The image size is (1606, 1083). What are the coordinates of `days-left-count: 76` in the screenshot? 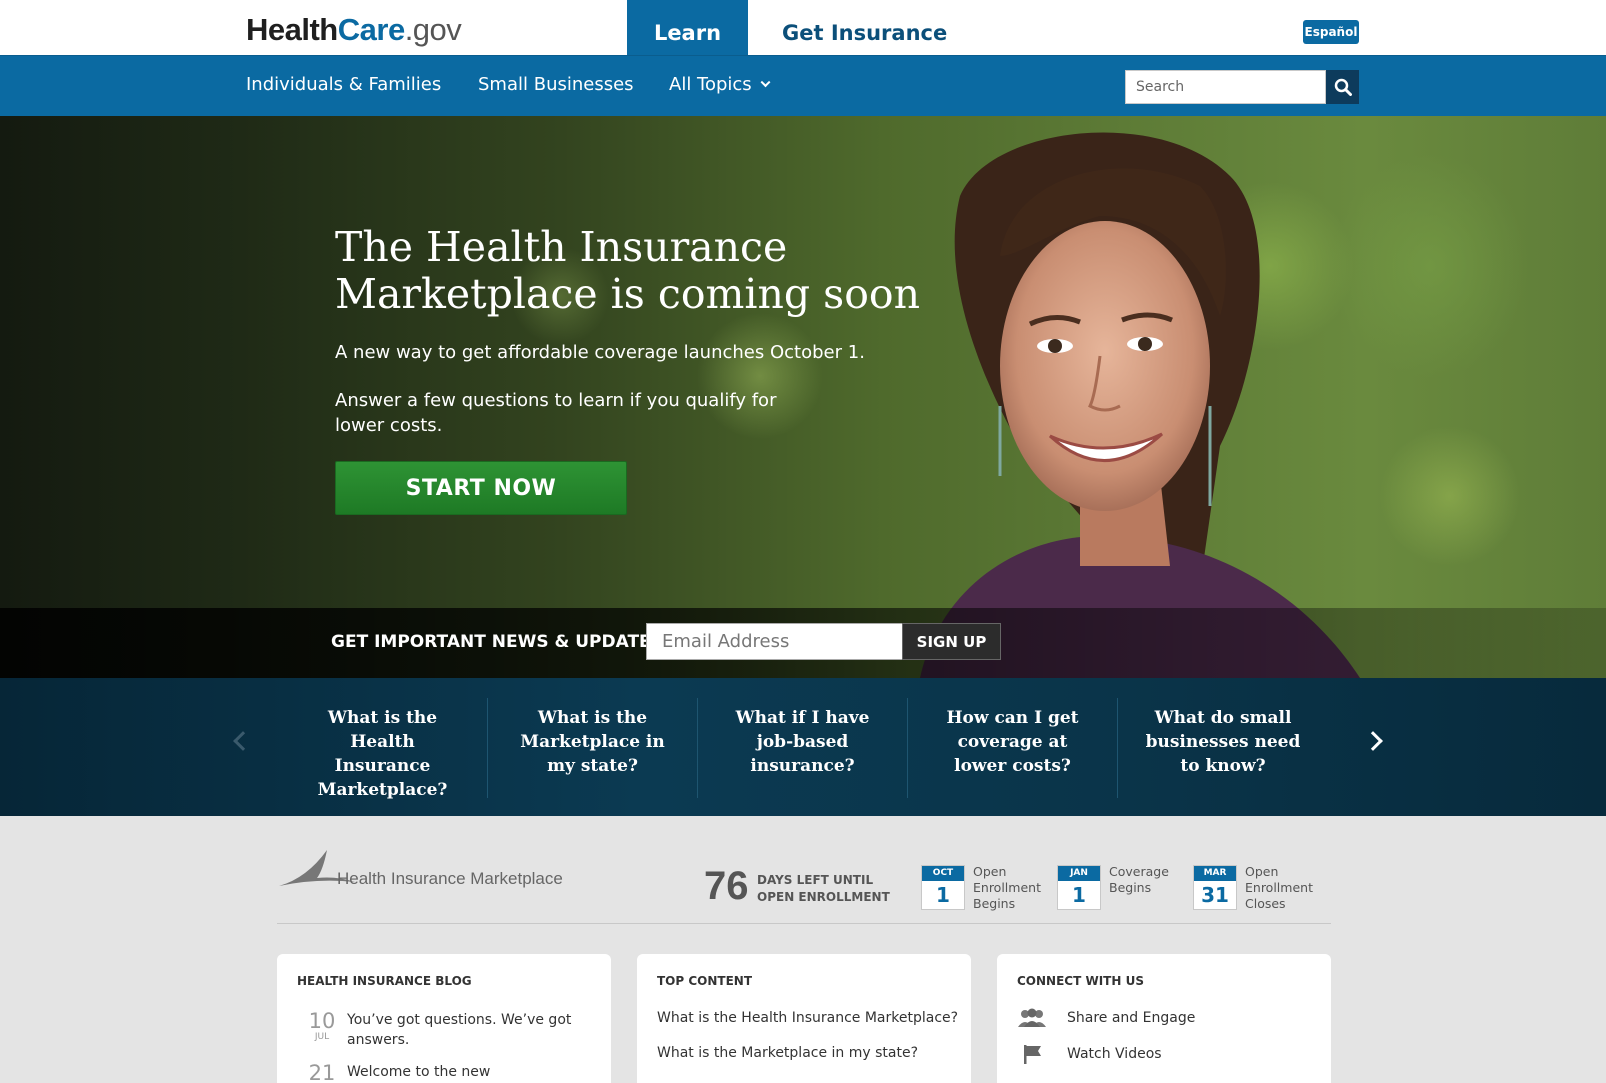 It's located at (726, 886).